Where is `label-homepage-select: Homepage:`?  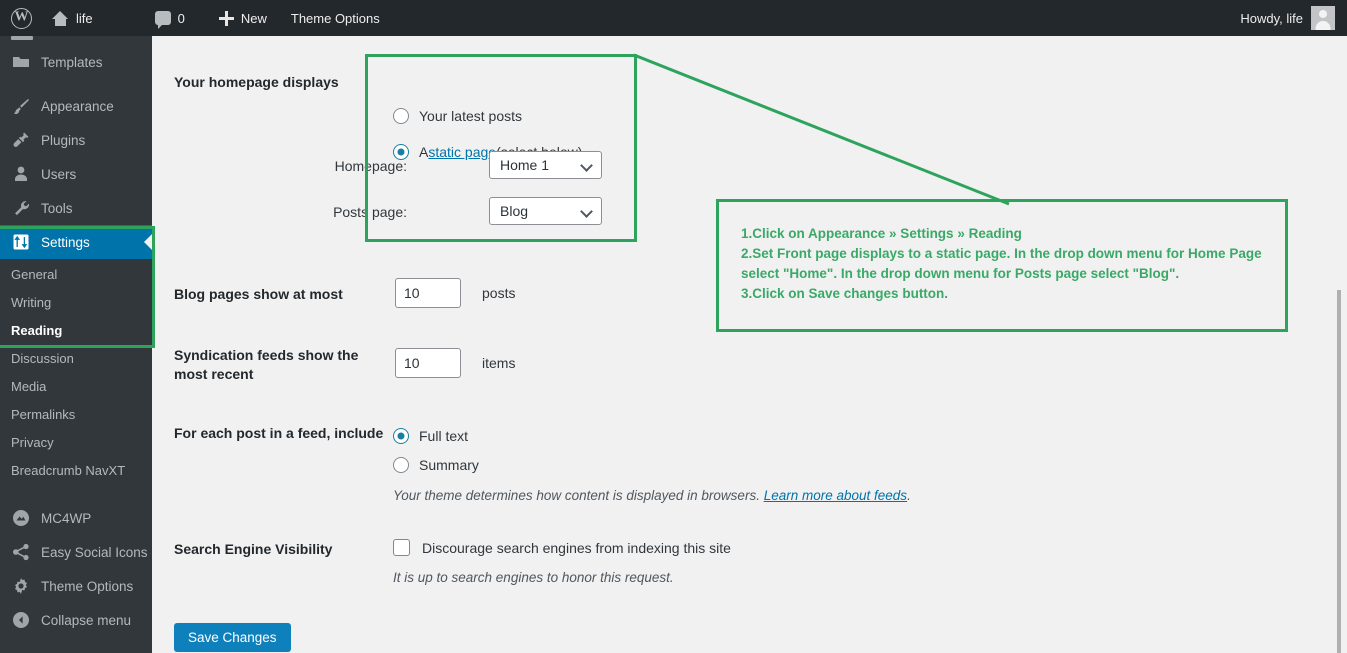 label-homepage-select: Homepage: is located at coordinates (370, 166).